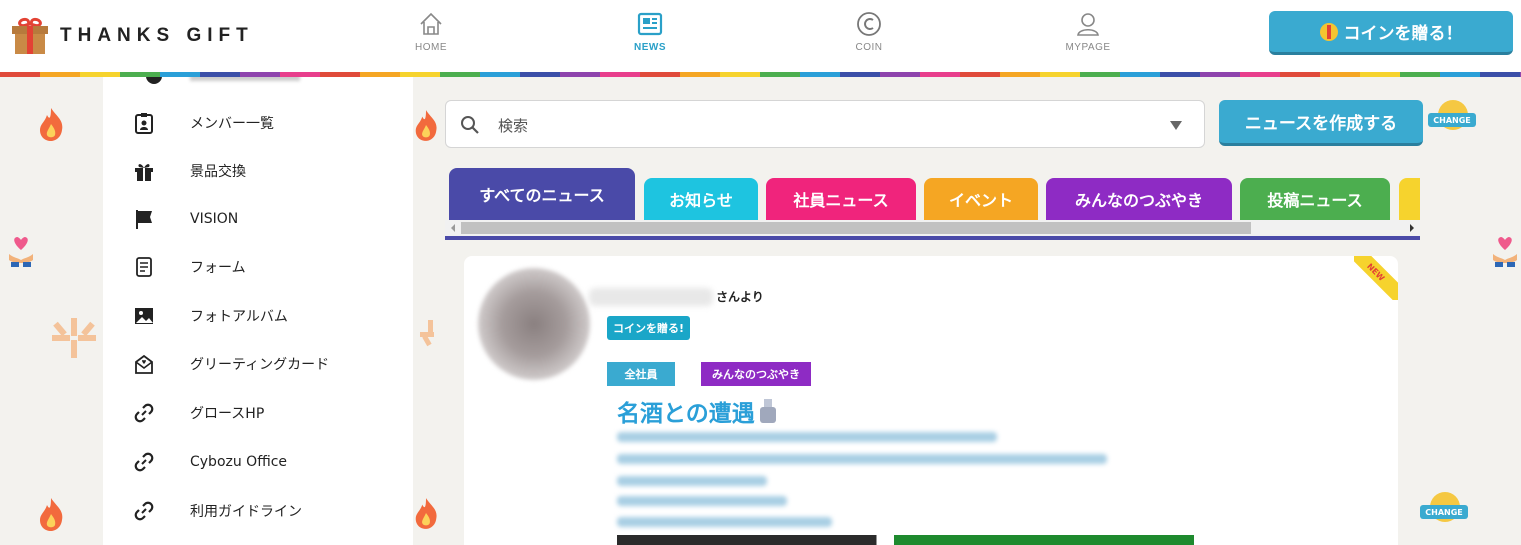 Image resolution: width=1521 pixels, height=545 pixels. Describe the element at coordinates (1088, 47) in the screenshot. I see `nav-mypage-label: MYPAGE` at that location.